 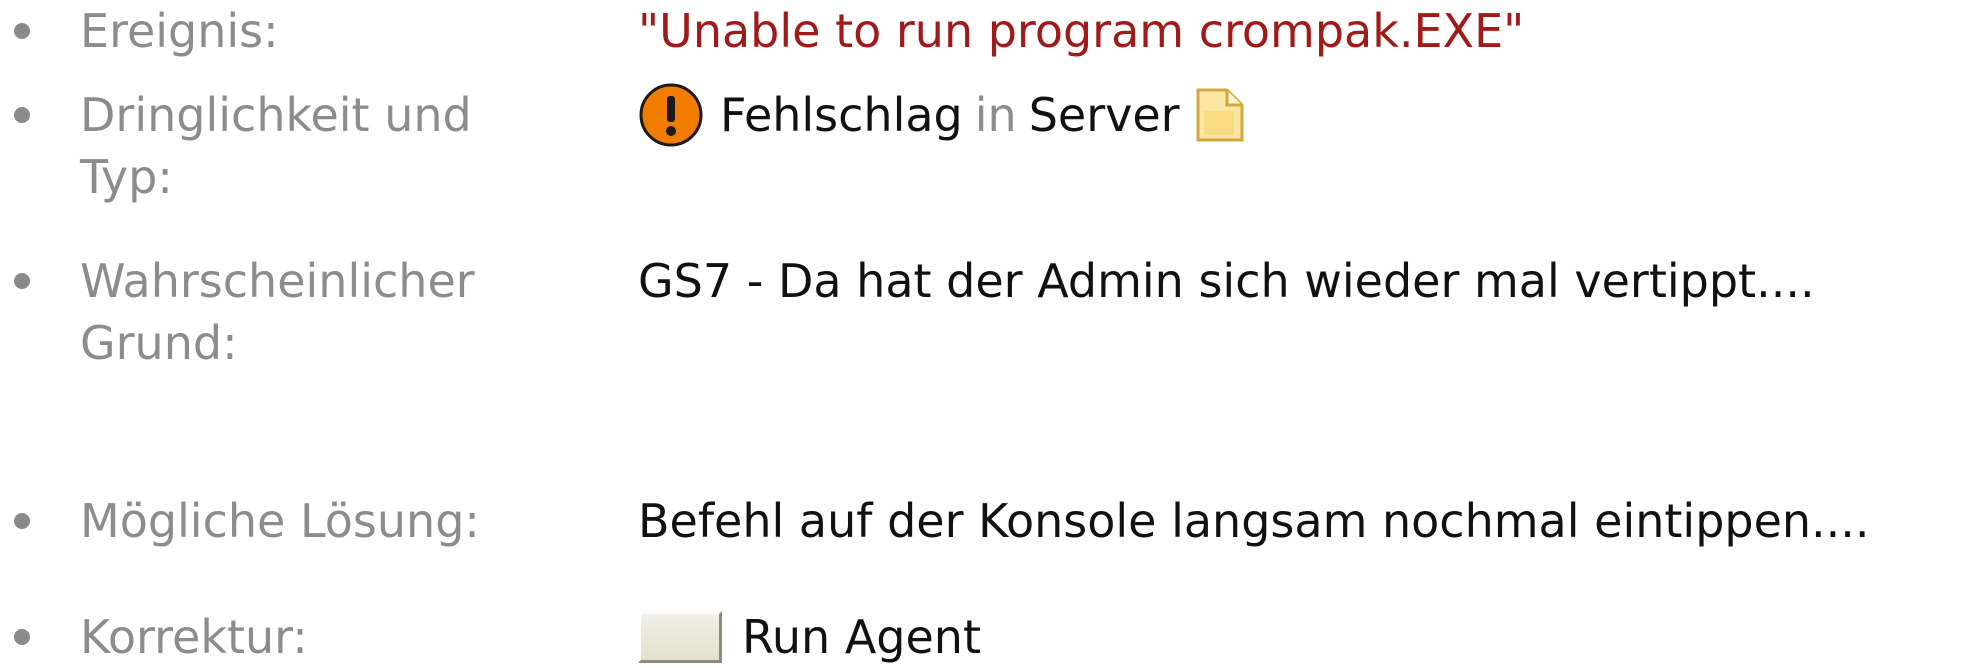 I want to click on severity-type-value: Fehlschlag in Server, so click(x=1302, y=115).